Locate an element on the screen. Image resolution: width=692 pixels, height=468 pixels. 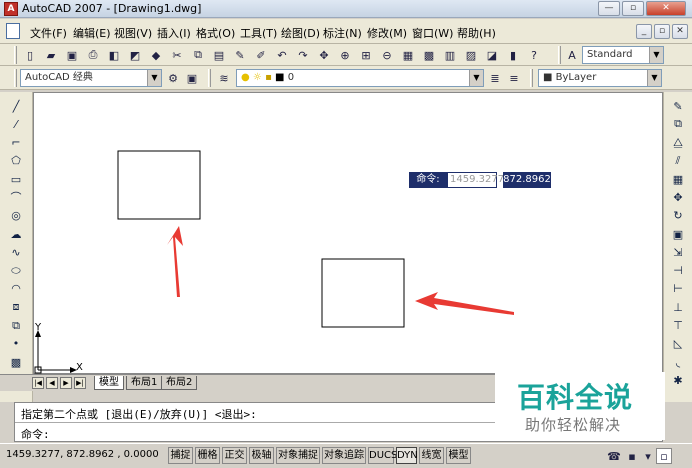
hatch-icon: ▩ is located at coordinates (16, 362).